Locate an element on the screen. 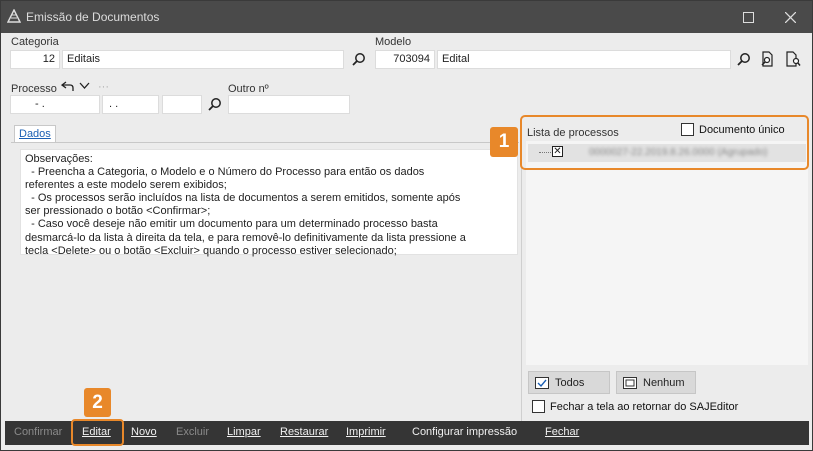  processo-search-icon is located at coordinates (215, 105).